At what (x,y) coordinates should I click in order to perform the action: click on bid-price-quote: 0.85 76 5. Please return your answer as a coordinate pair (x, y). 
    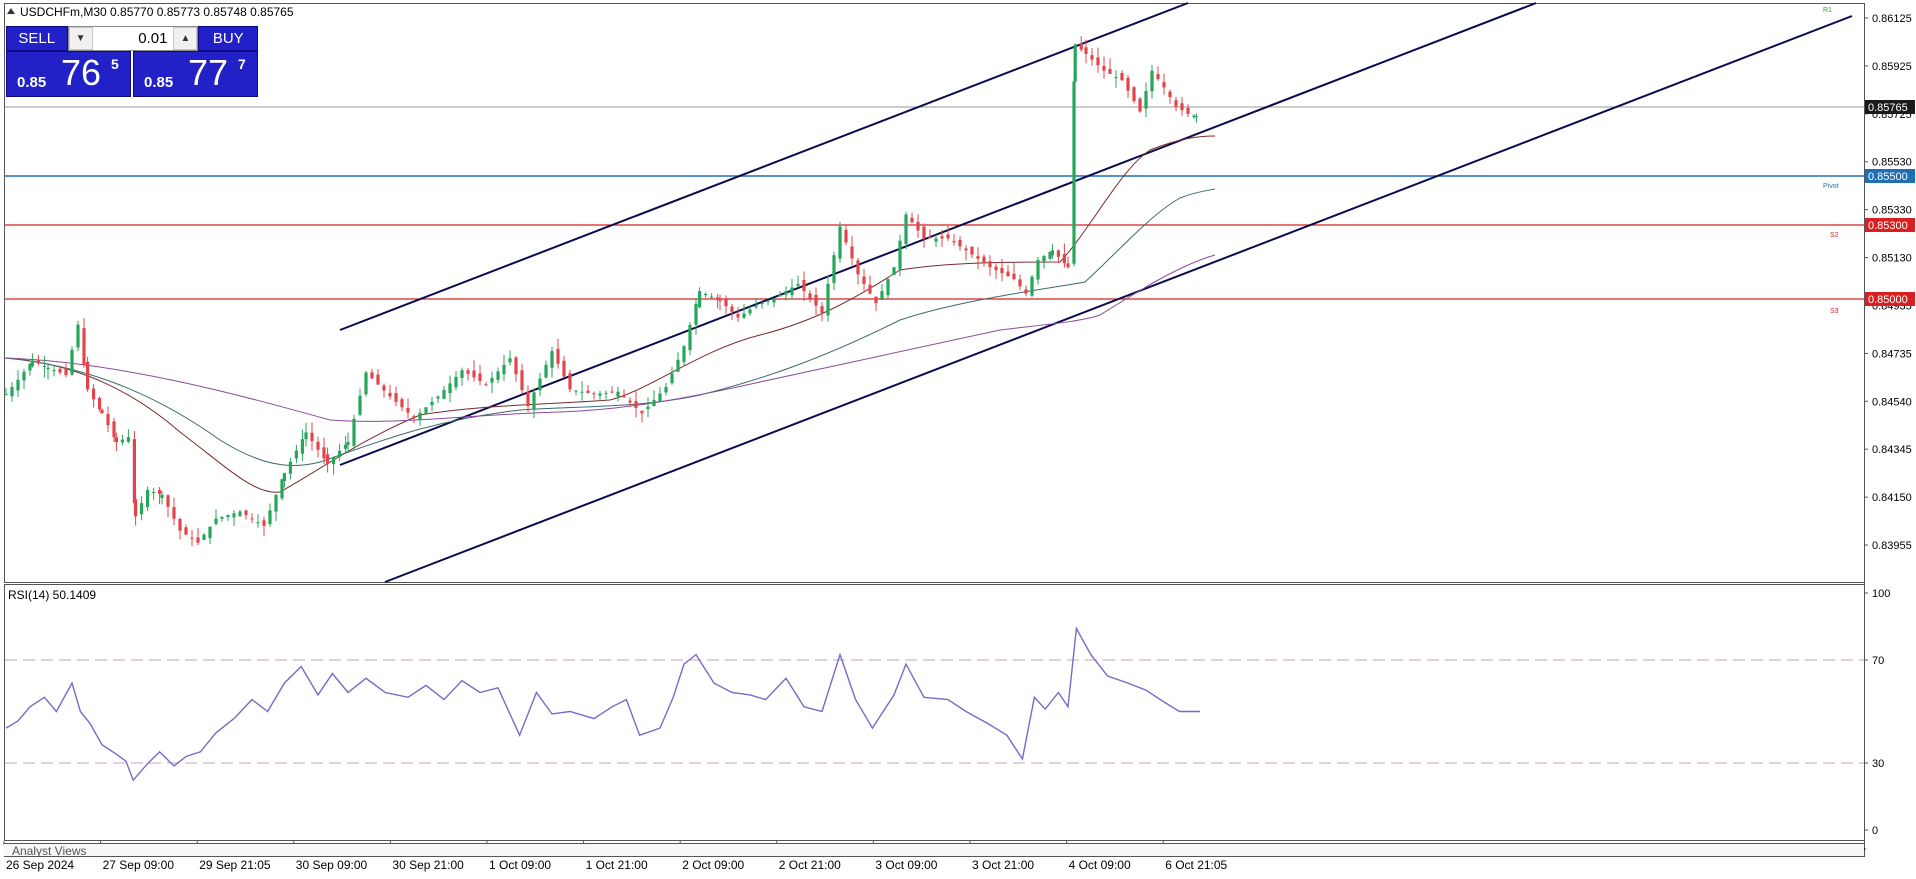
    Looking at the image, I should click on (68, 74).